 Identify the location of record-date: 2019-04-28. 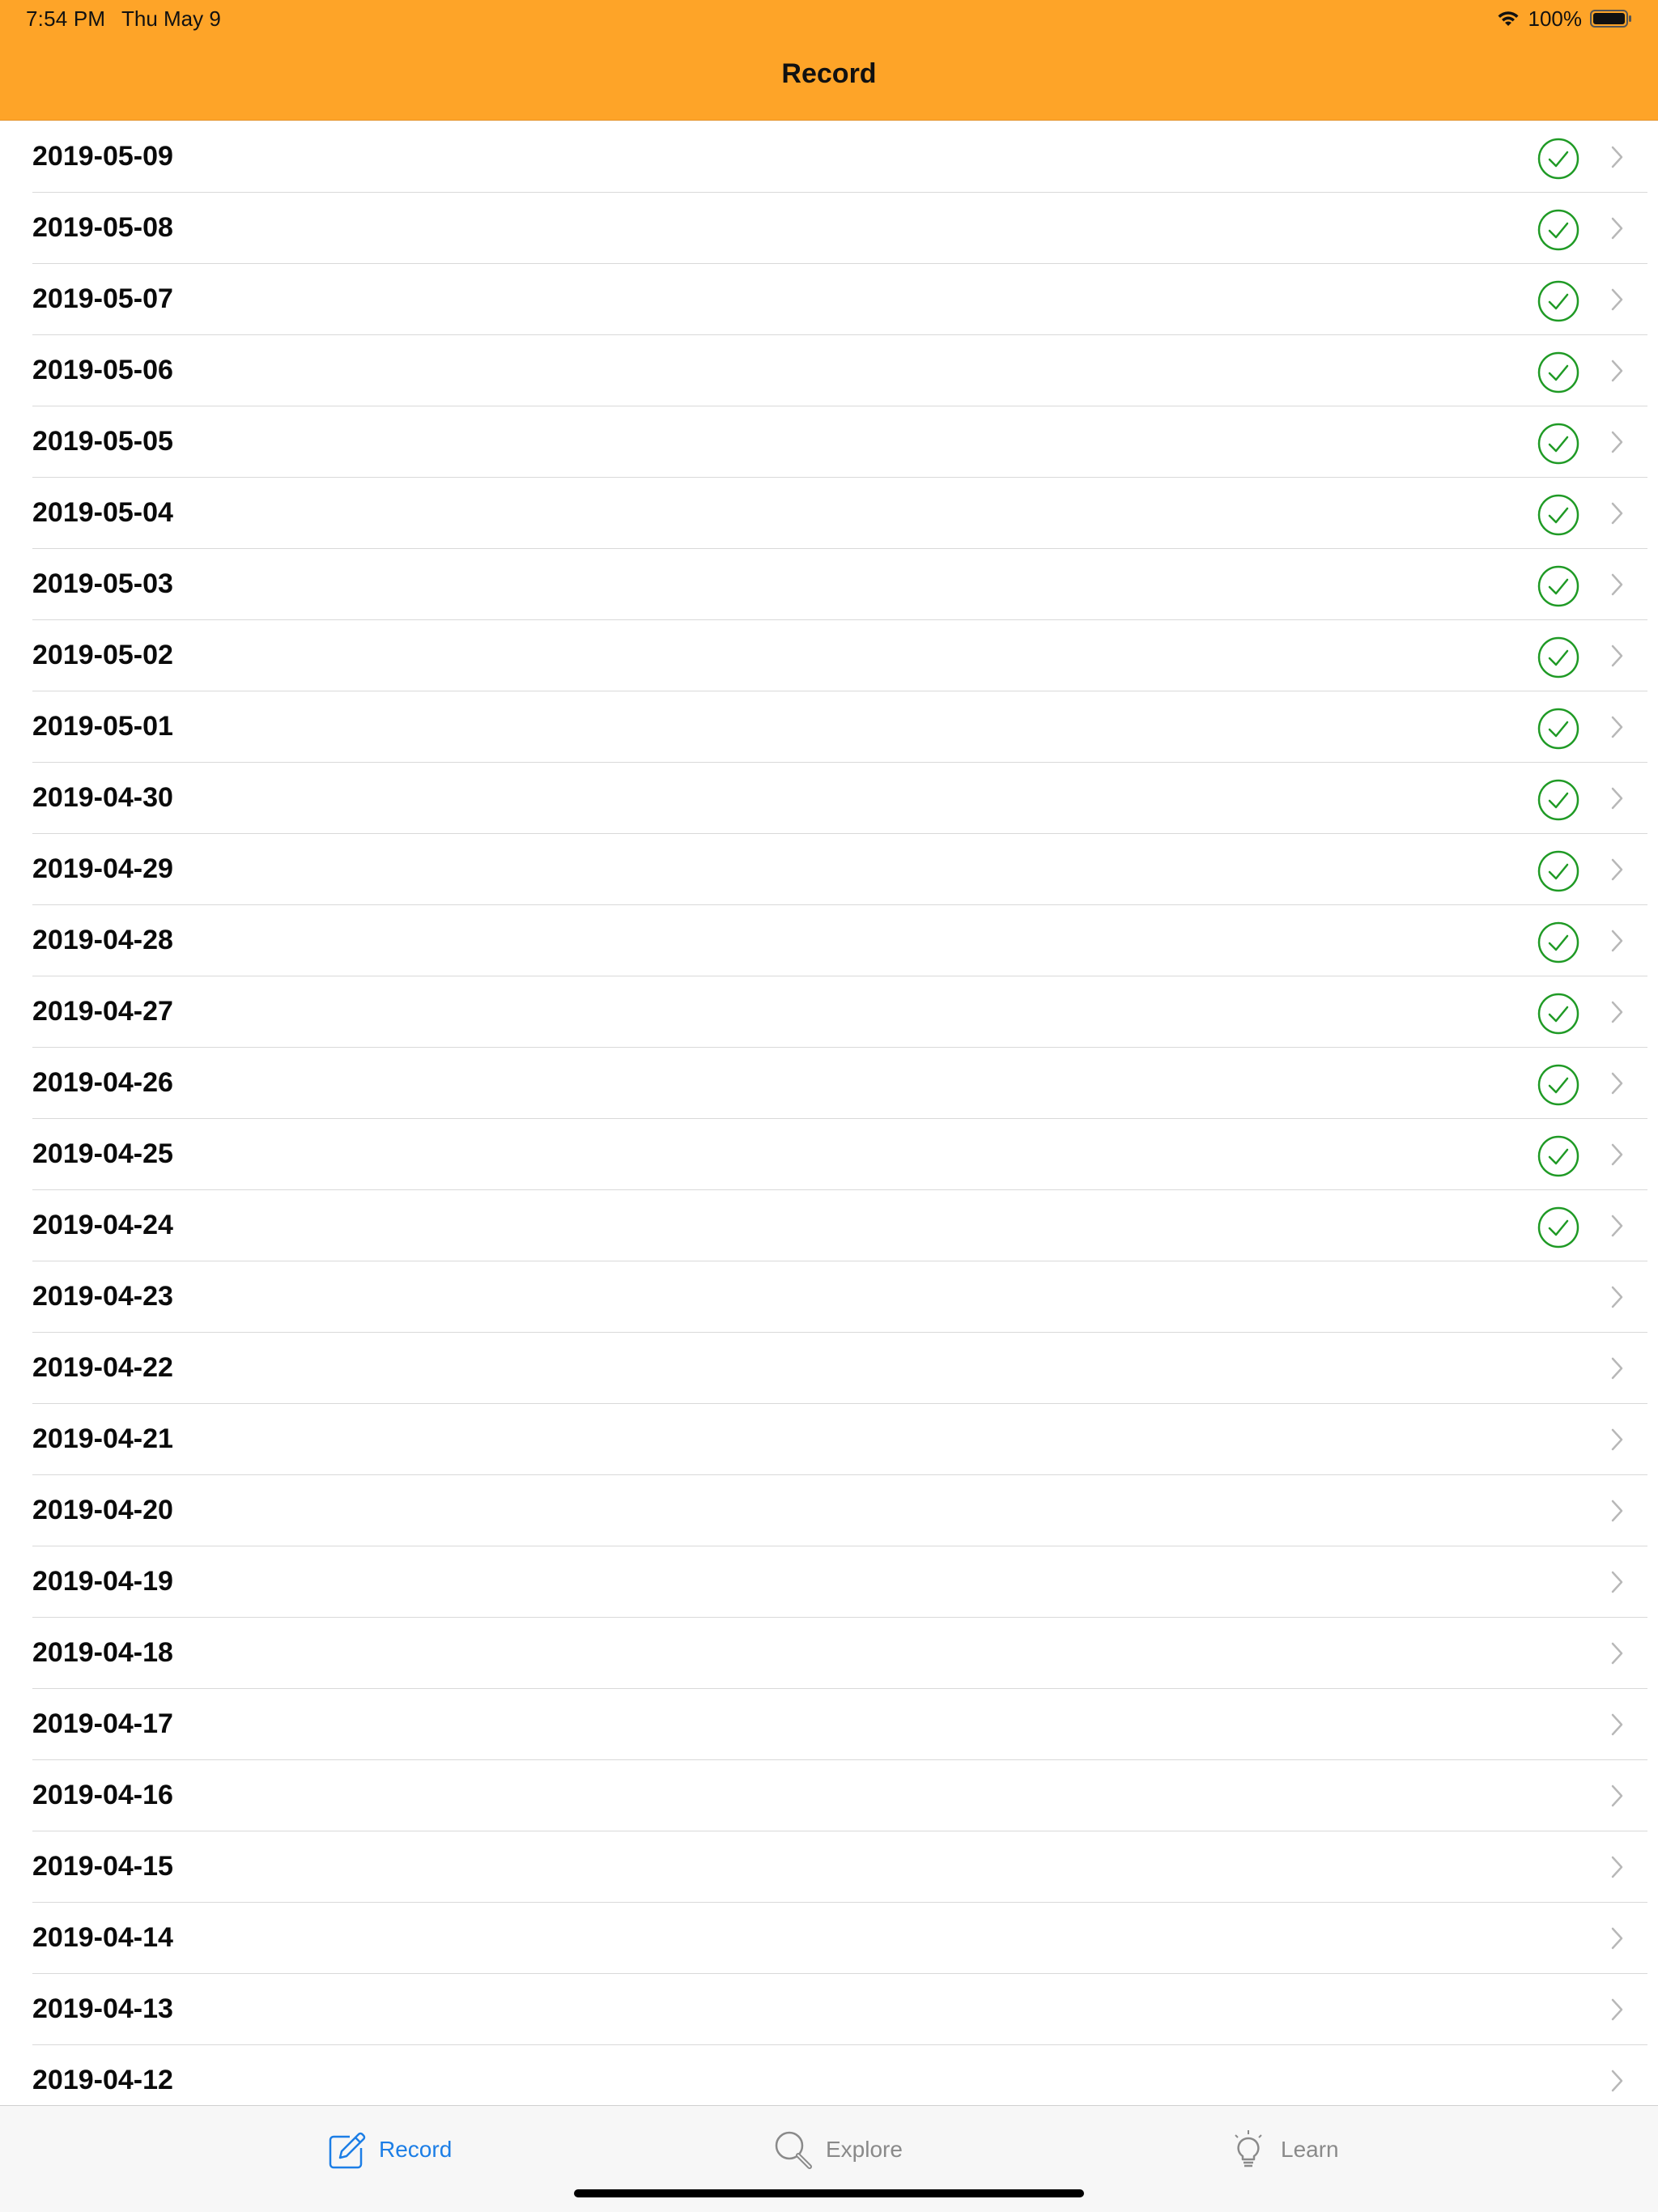
(102, 940).